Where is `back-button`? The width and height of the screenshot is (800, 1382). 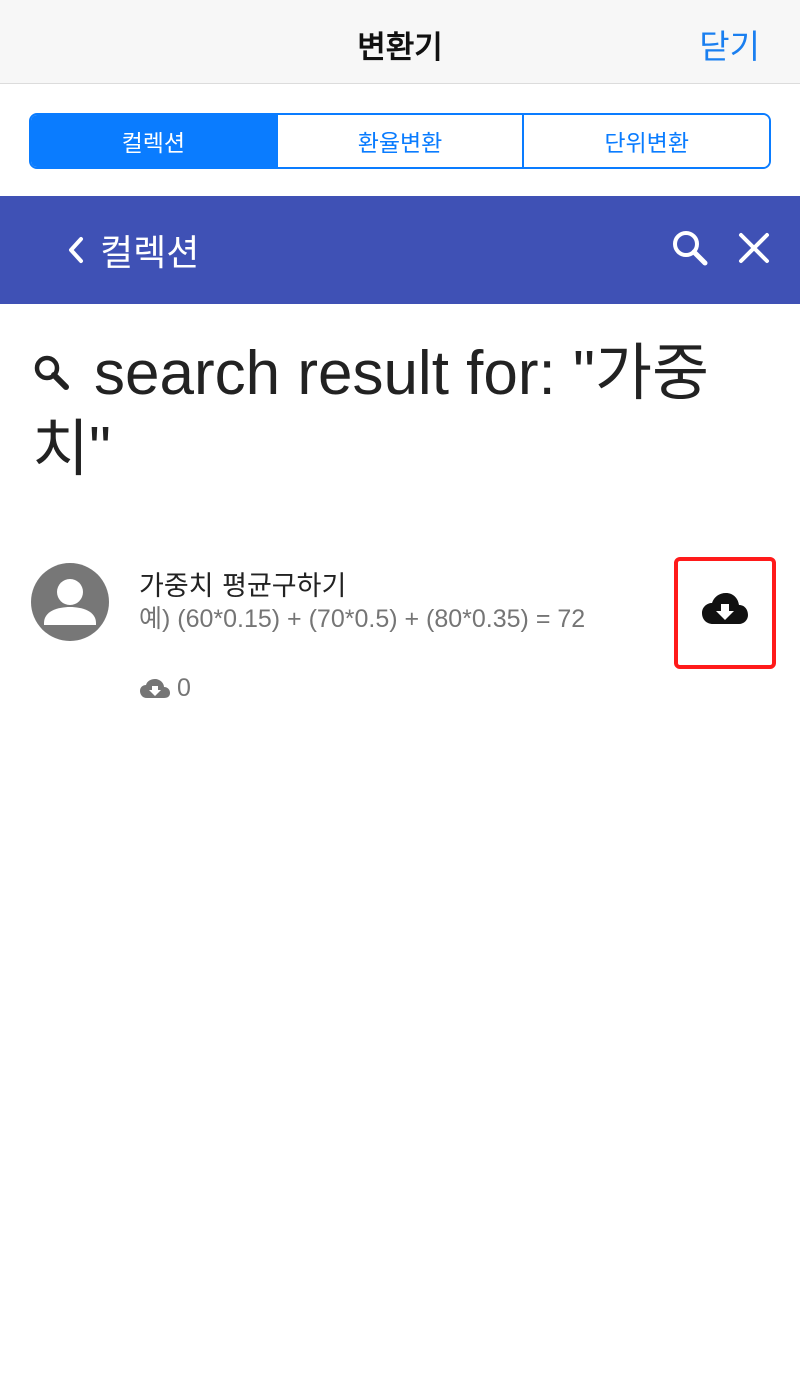 back-button is located at coordinates (76, 250).